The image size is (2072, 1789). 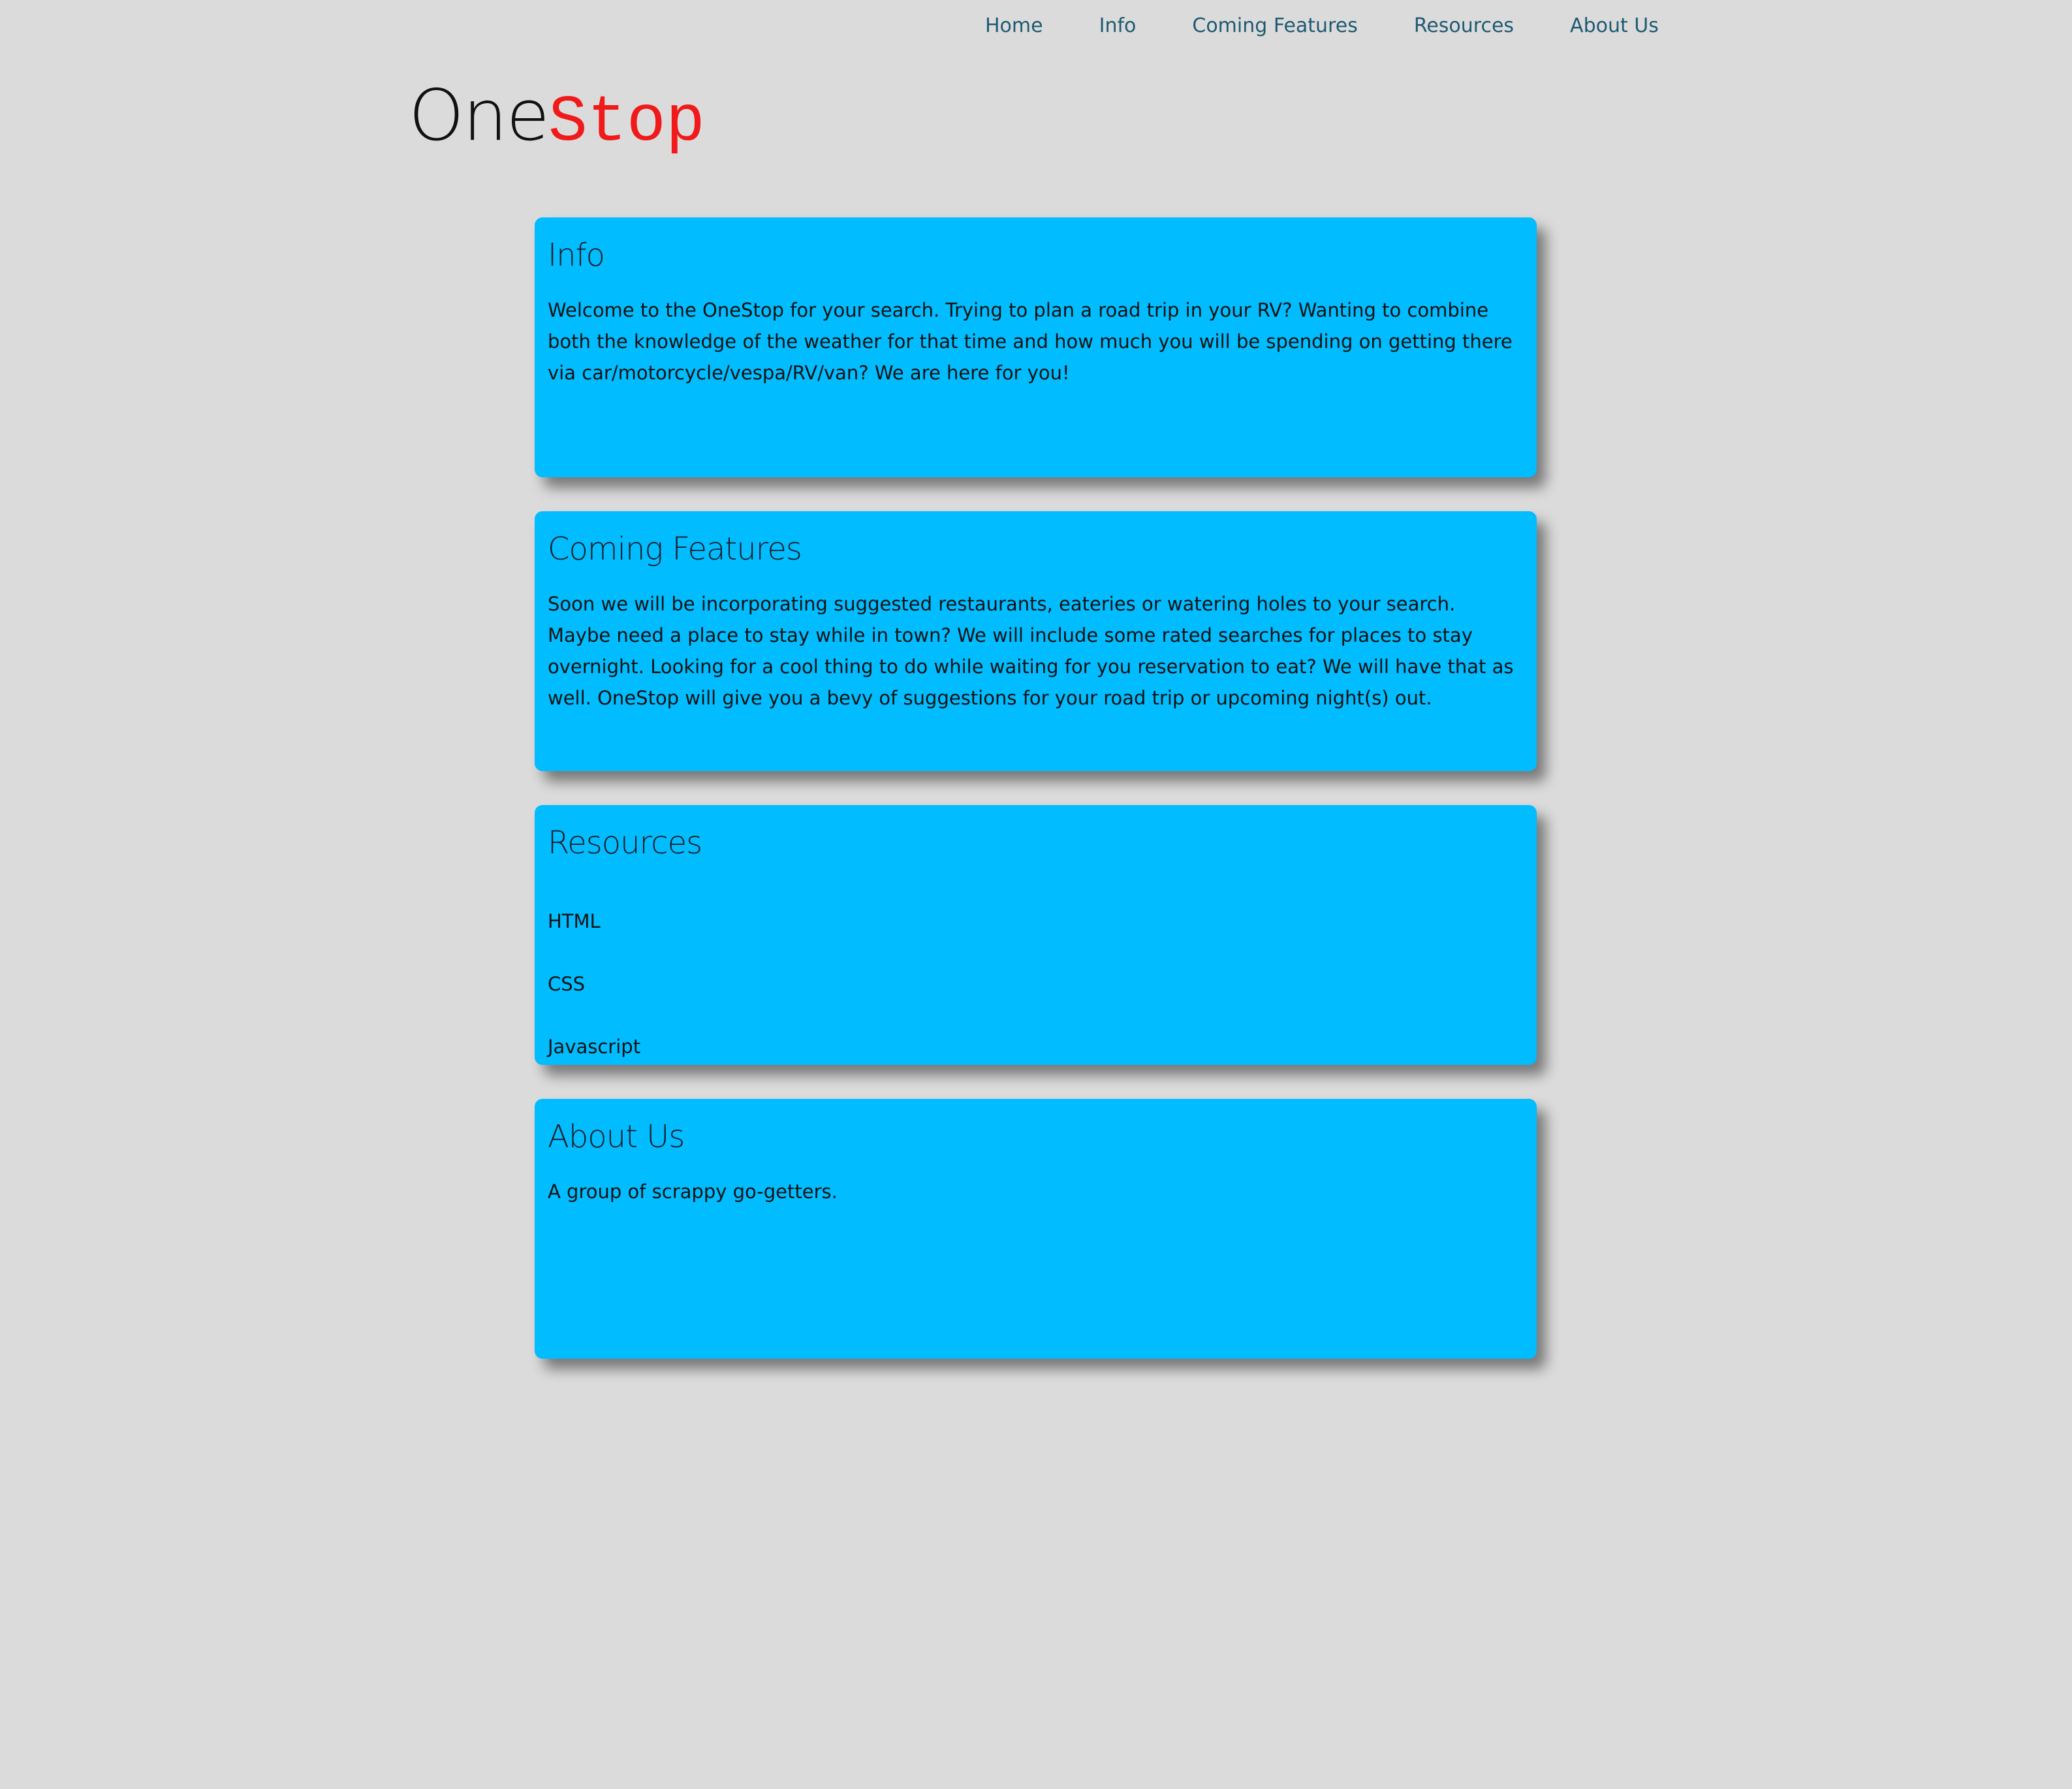 What do you see at coordinates (1036, 1046) in the screenshot?
I see `resource-item-javascript: Javascript` at bounding box center [1036, 1046].